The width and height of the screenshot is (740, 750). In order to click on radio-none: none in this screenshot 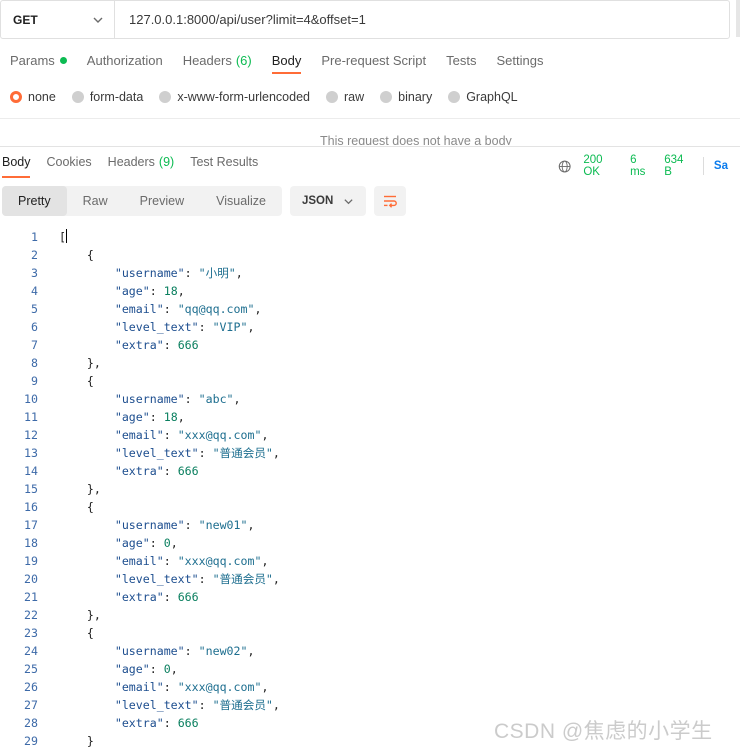, I will do `click(33, 97)`.